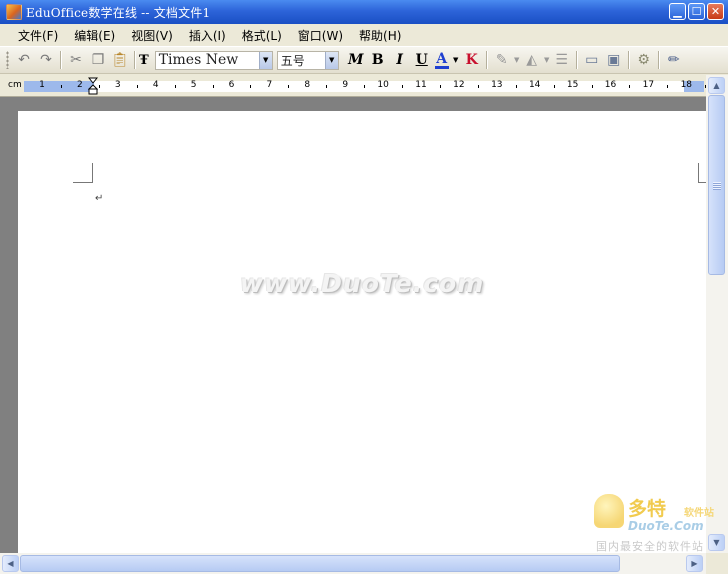 The width and height of the screenshot is (728, 574). Describe the element at coordinates (292, 60) in the screenshot. I see `font-size-value: 五号` at that location.